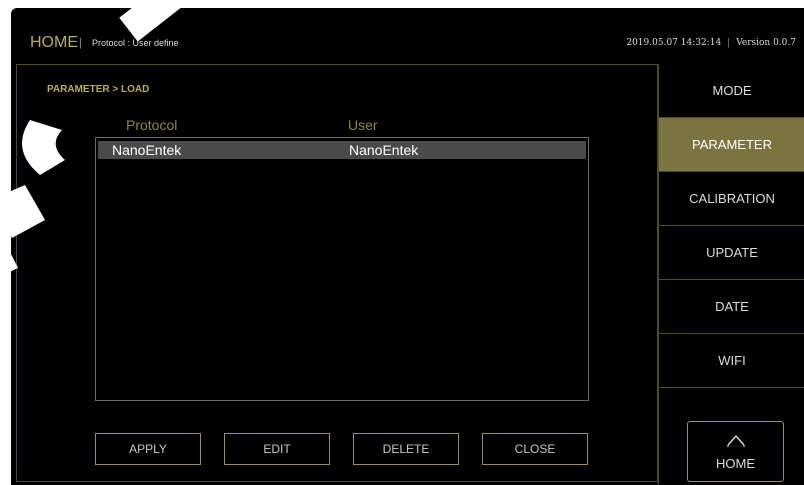 This screenshot has width=804, height=485. Describe the element at coordinates (766, 43) in the screenshot. I see `version-label: Version 0.0.7` at that location.